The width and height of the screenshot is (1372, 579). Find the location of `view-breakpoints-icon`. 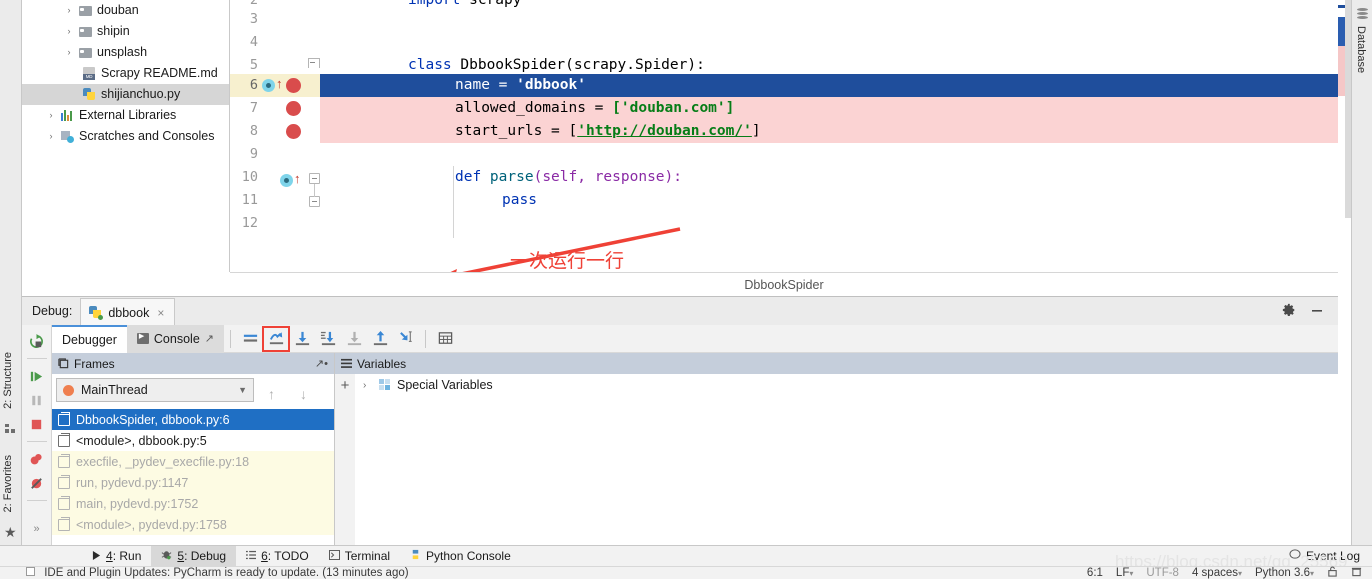

view-breakpoints-icon is located at coordinates (37, 459).